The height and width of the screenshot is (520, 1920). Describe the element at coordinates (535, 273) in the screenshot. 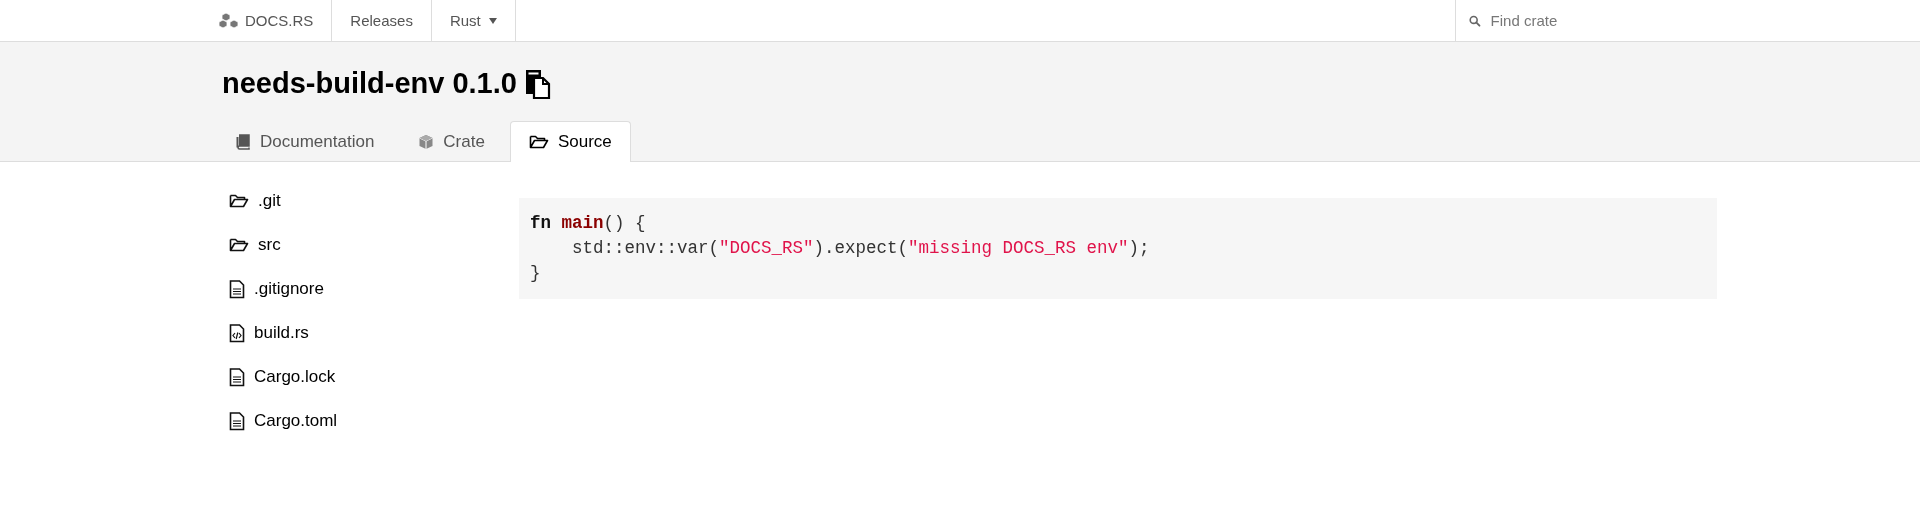

I see `code-line: }` at that location.